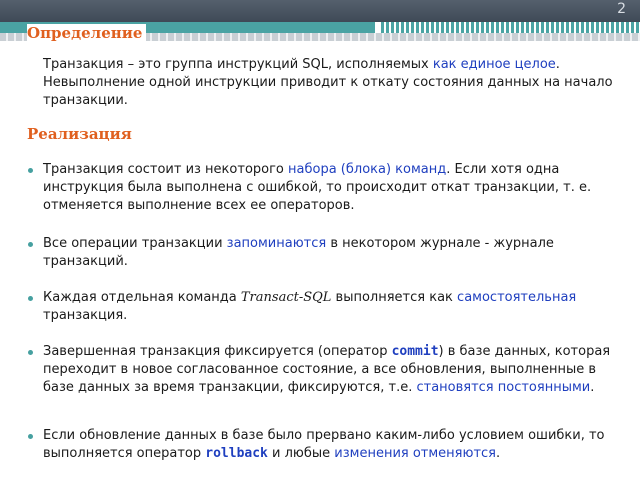  What do you see at coordinates (320, 11) in the screenshot?
I see `top-bar: 2` at bounding box center [320, 11].